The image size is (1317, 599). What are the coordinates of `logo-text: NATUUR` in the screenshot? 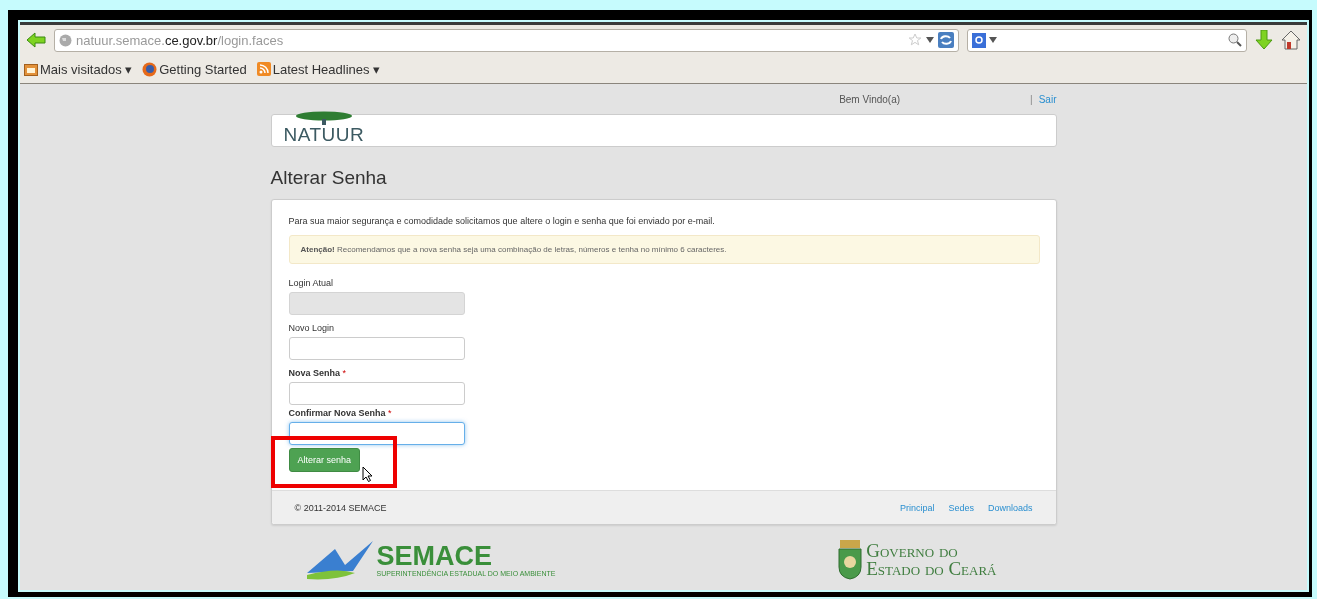 It's located at (324, 134).